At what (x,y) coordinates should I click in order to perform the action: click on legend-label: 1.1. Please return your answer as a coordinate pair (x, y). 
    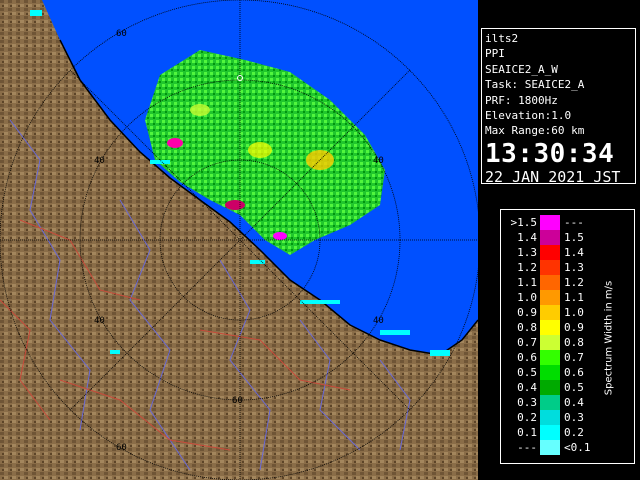
    Looking at the image, I should click on (574, 297).